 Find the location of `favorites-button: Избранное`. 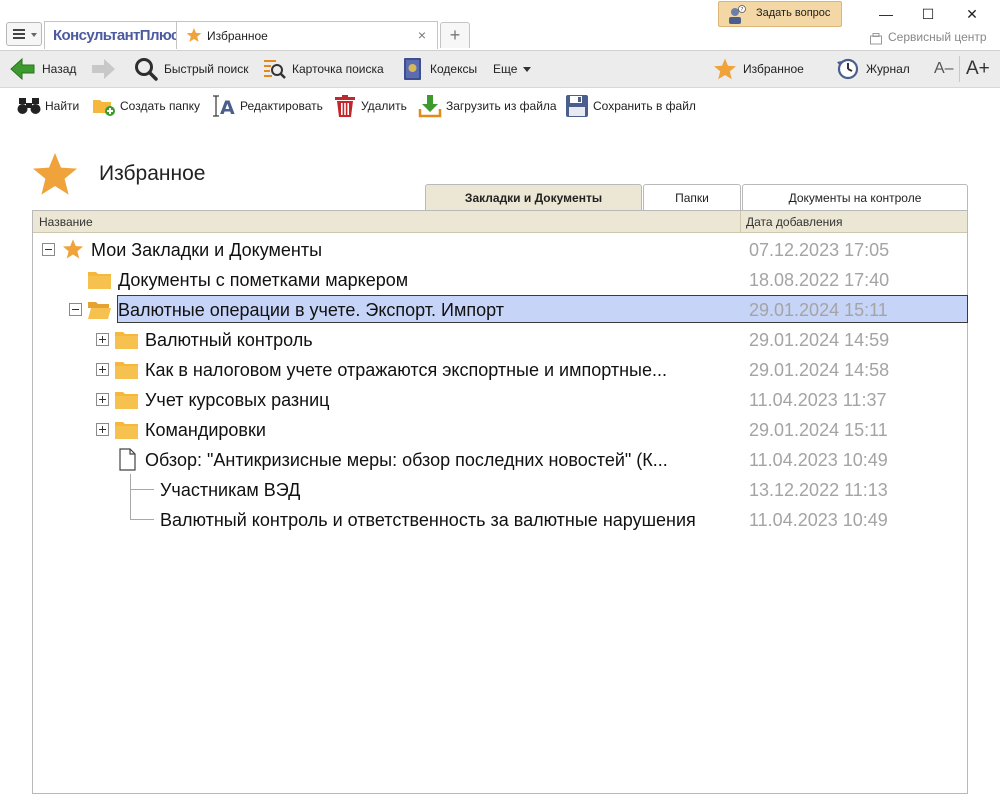

favorites-button: Избранное is located at coordinates (758, 69).